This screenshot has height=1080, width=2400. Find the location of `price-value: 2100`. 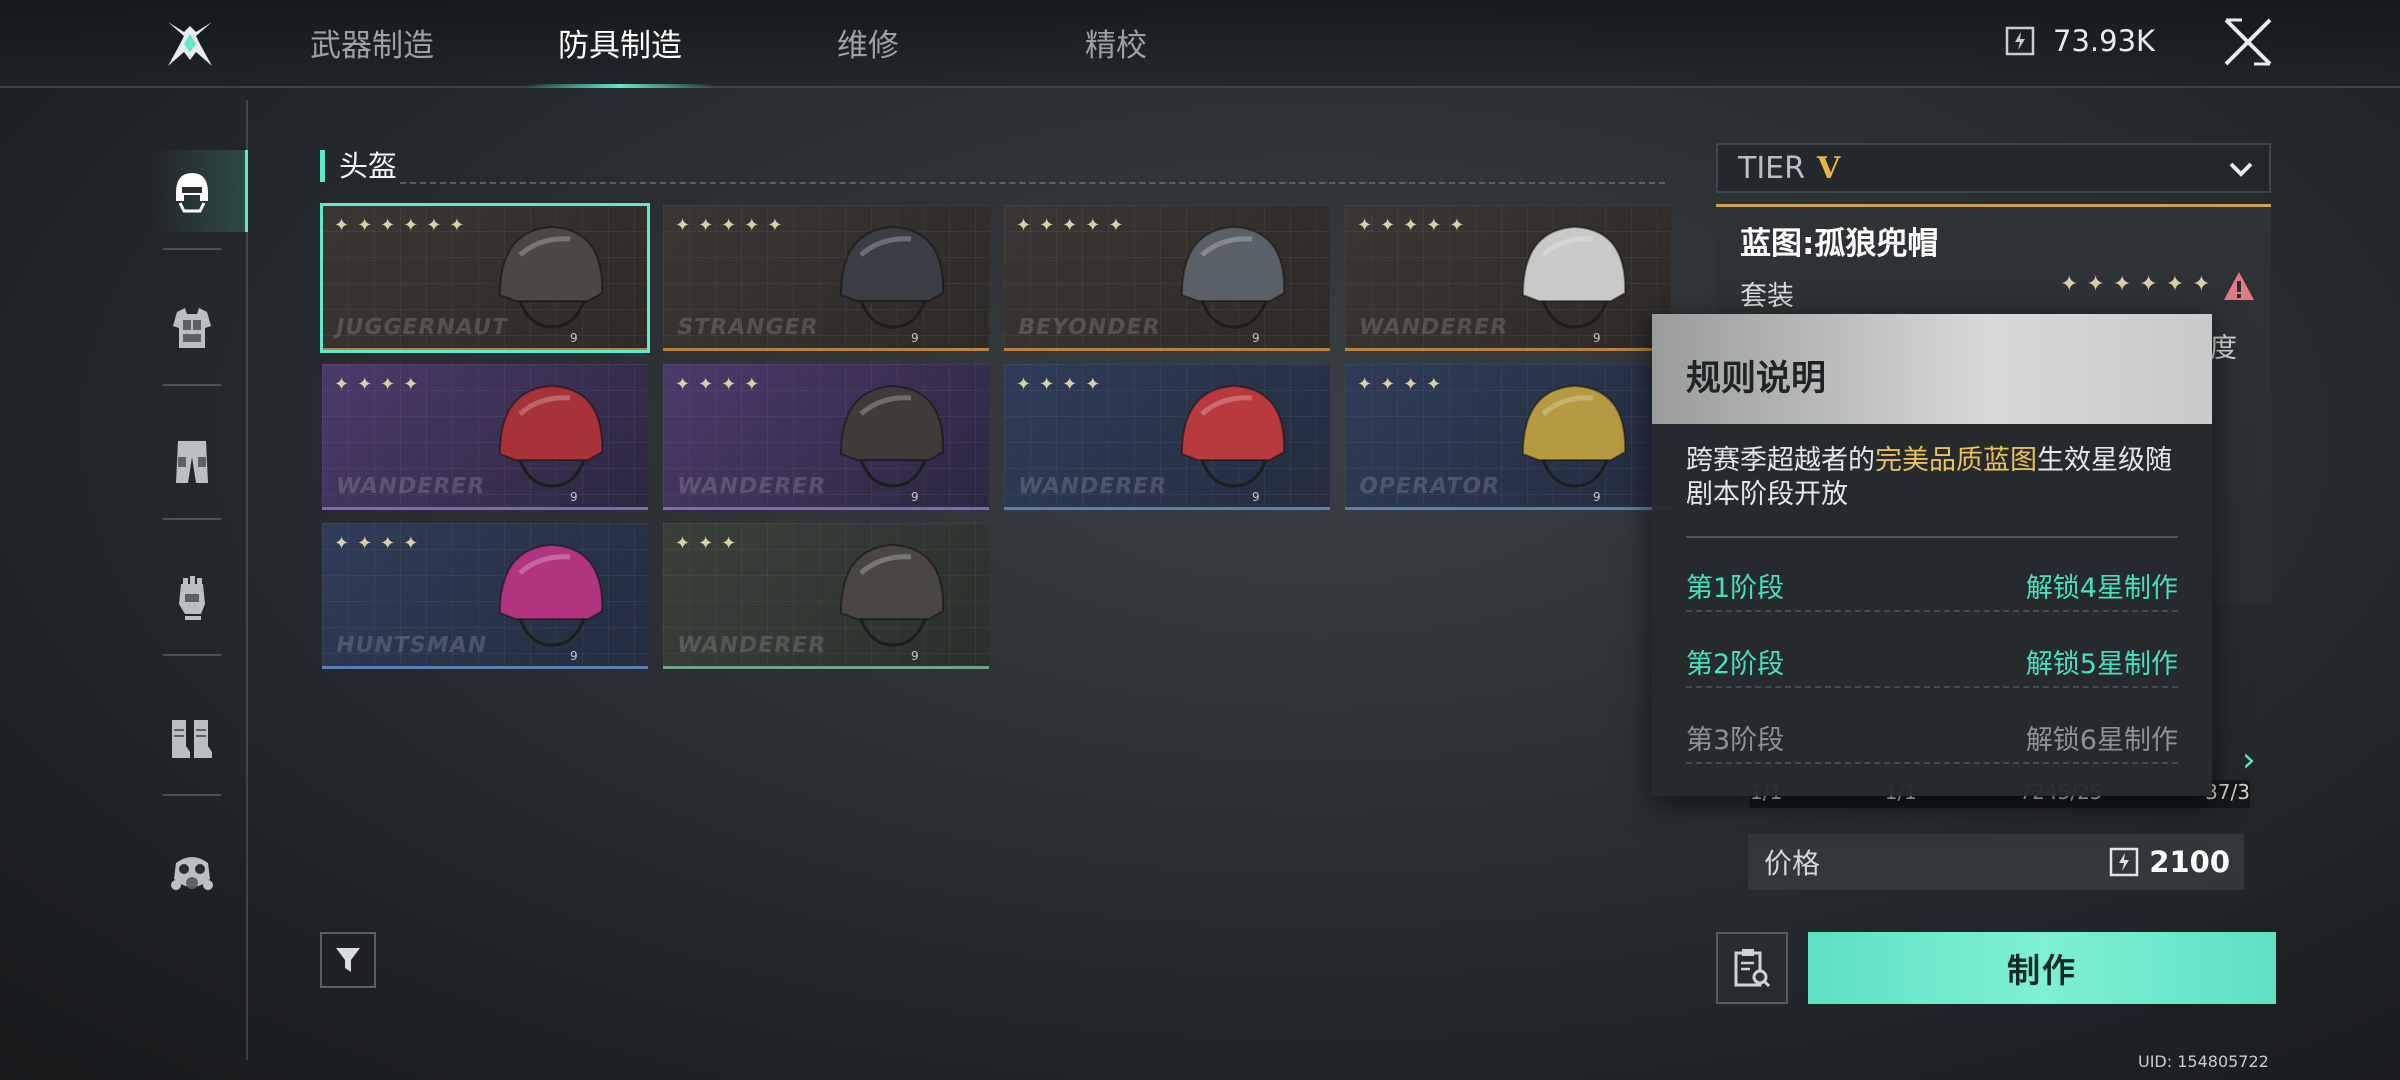

price-value: 2100 is located at coordinates (2189, 862).